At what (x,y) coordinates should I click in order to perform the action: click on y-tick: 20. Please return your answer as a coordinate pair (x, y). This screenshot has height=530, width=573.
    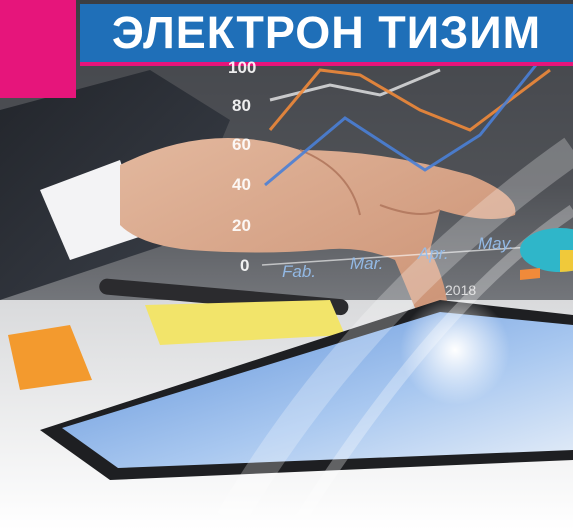
    Looking at the image, I should click on (241, 225).